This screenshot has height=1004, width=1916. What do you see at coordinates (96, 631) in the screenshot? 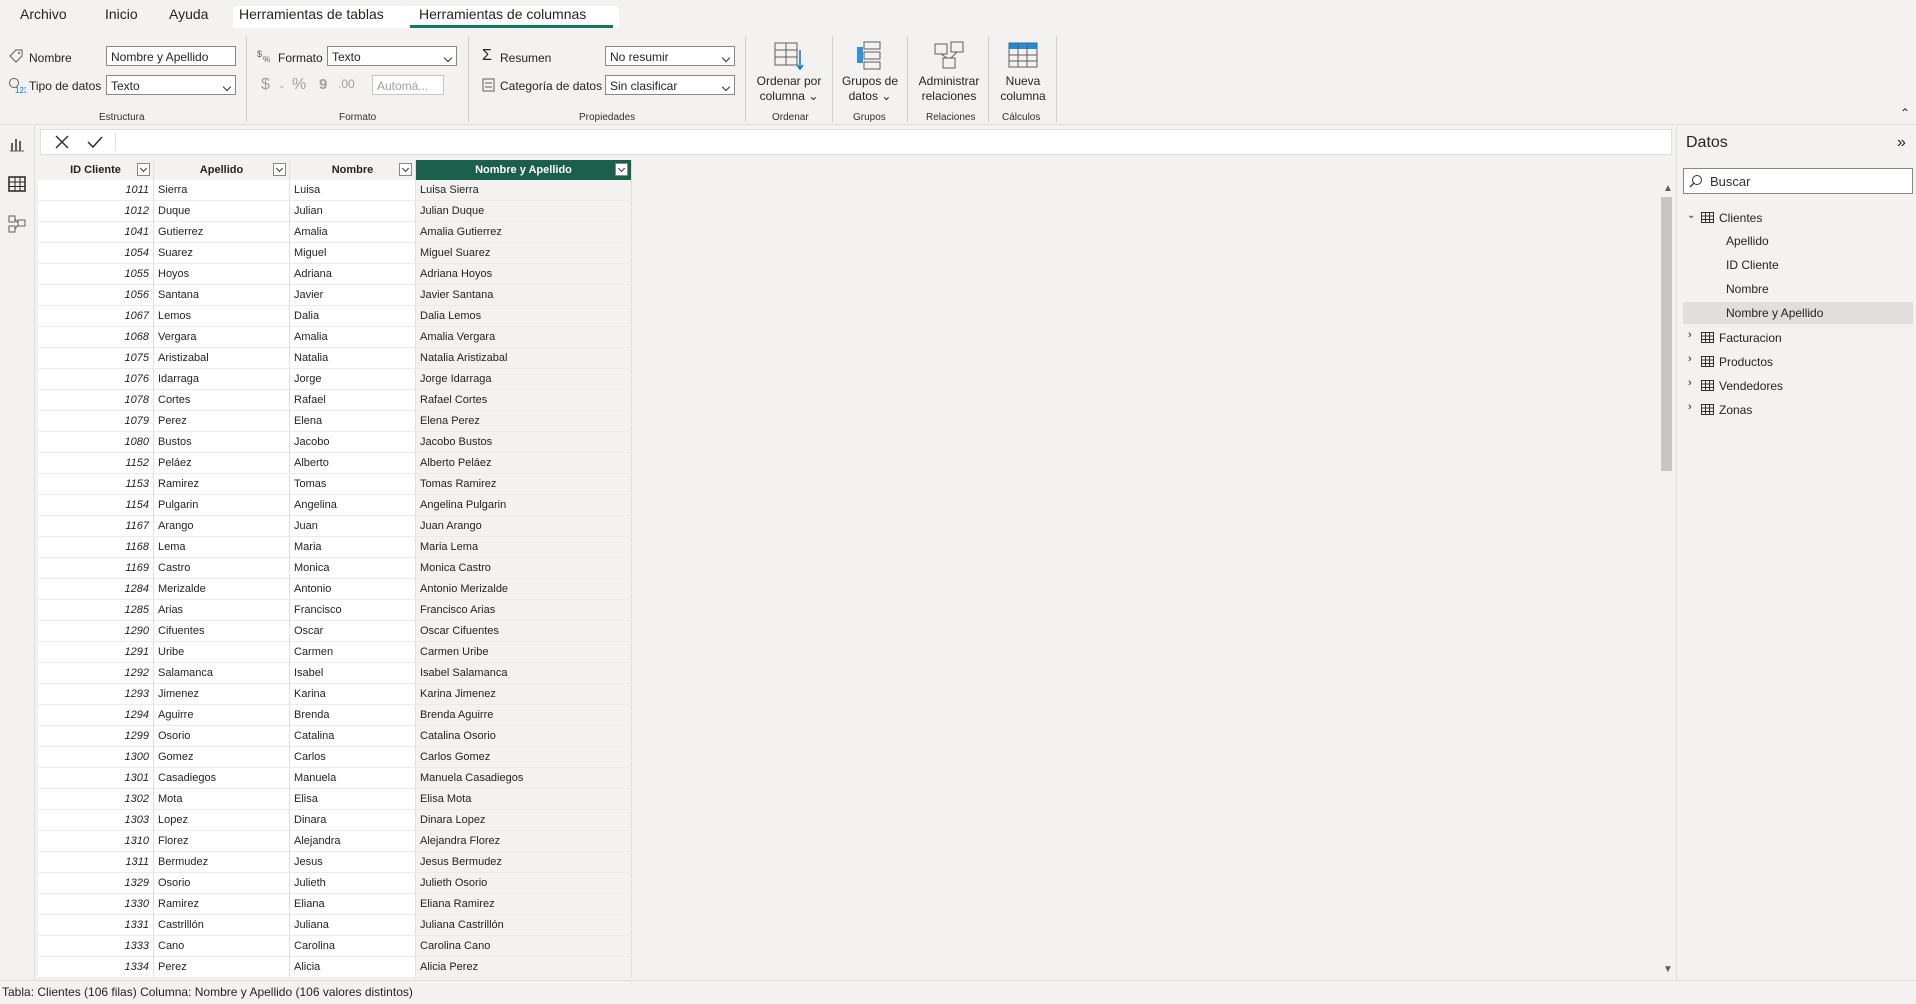
I see `table-cell: 1290` at bounding box center [96, 631].